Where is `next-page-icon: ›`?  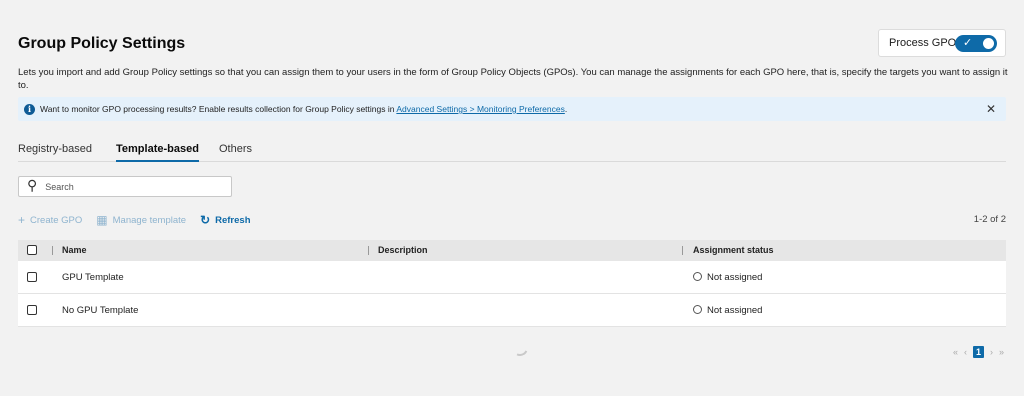 next-page-icon: › is located at coordinates (991, 352).